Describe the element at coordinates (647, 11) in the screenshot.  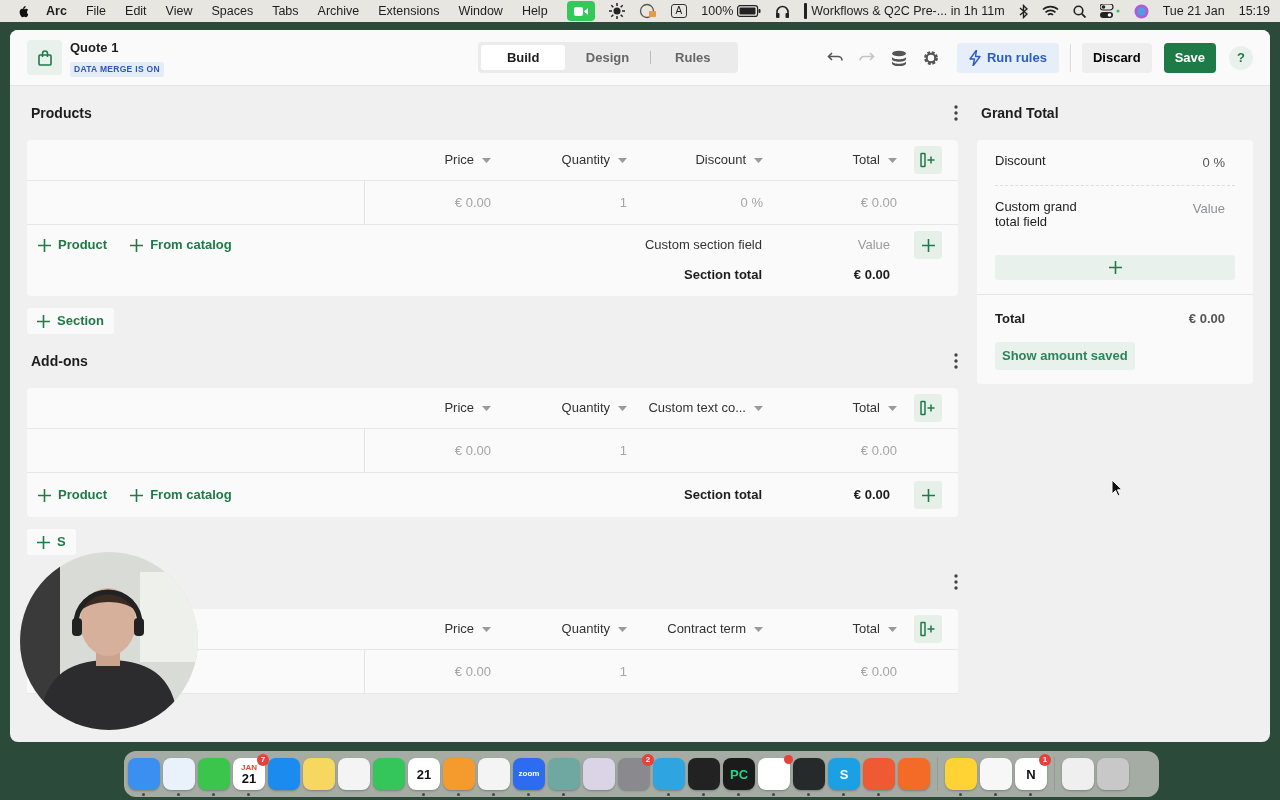
I see `lock-badge-icon` at that location.